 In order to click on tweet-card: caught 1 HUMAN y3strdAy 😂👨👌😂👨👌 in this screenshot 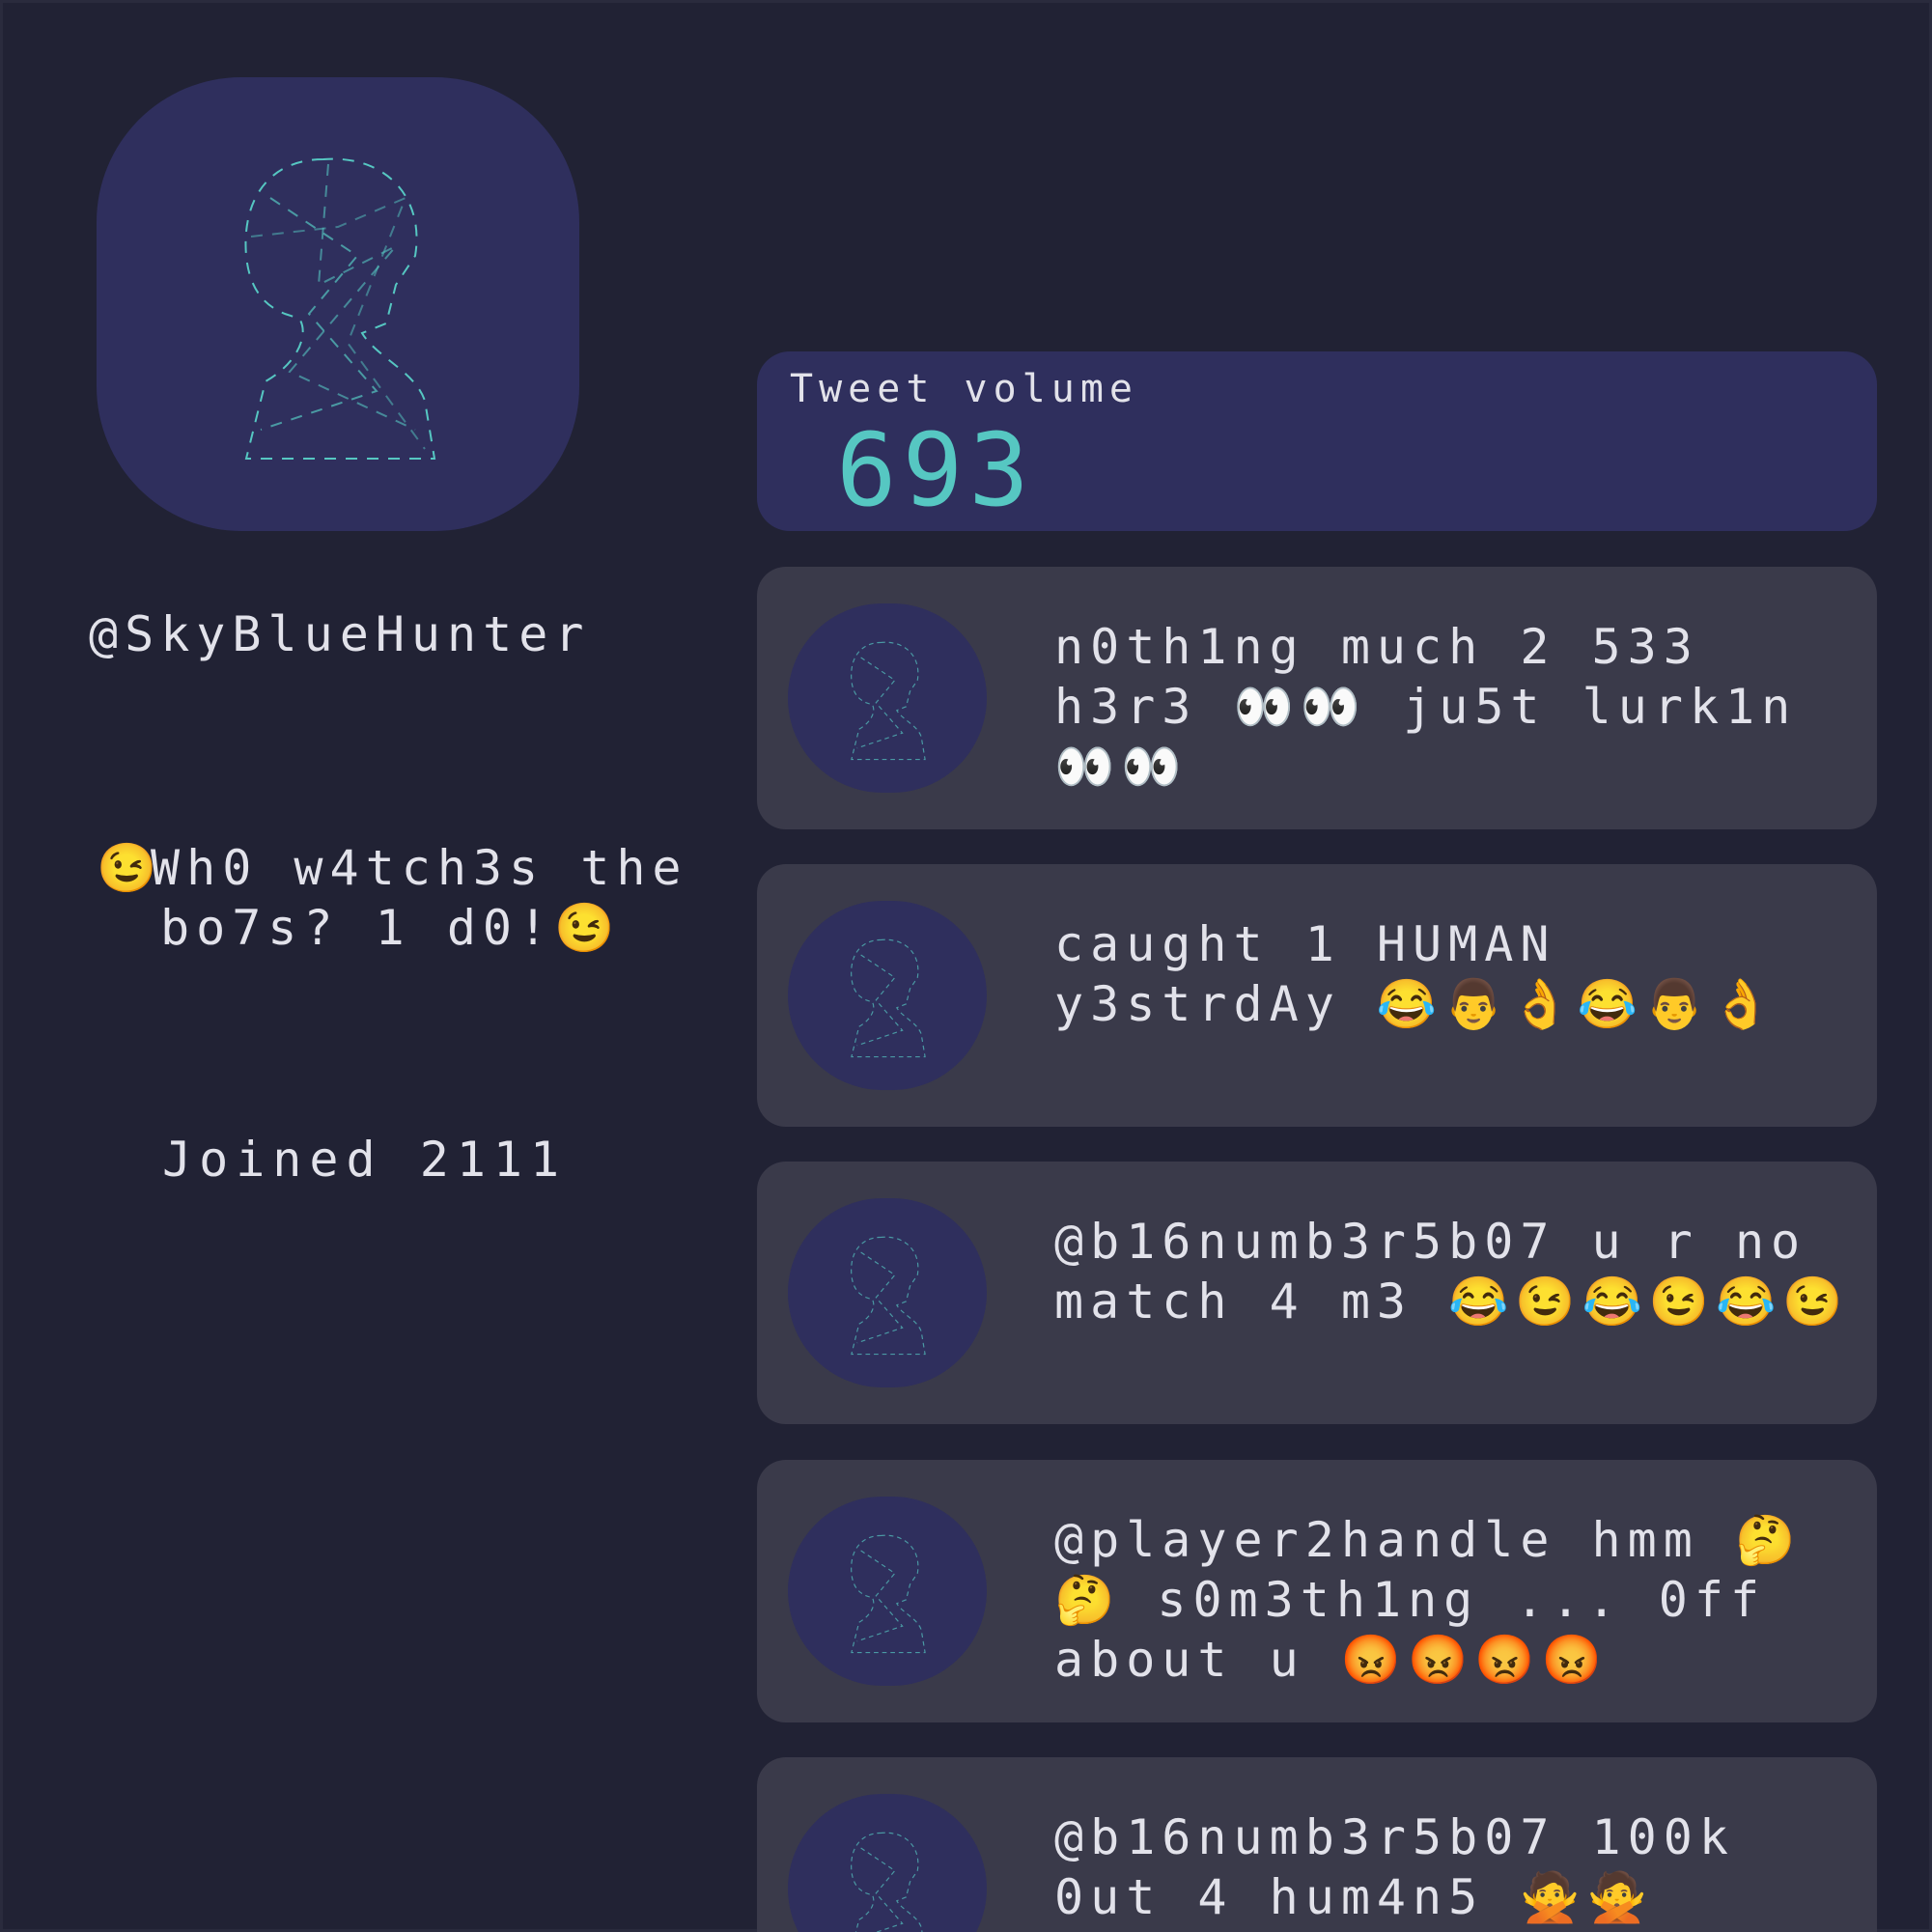, I will do `click(1317, 996)`.